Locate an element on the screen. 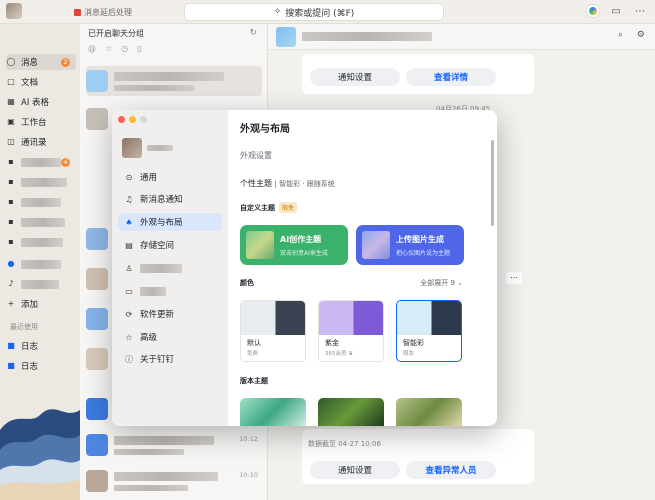 This screenshot has height=500, width=655. nav-item-app-6: ● is located at coordinates (41, 264).